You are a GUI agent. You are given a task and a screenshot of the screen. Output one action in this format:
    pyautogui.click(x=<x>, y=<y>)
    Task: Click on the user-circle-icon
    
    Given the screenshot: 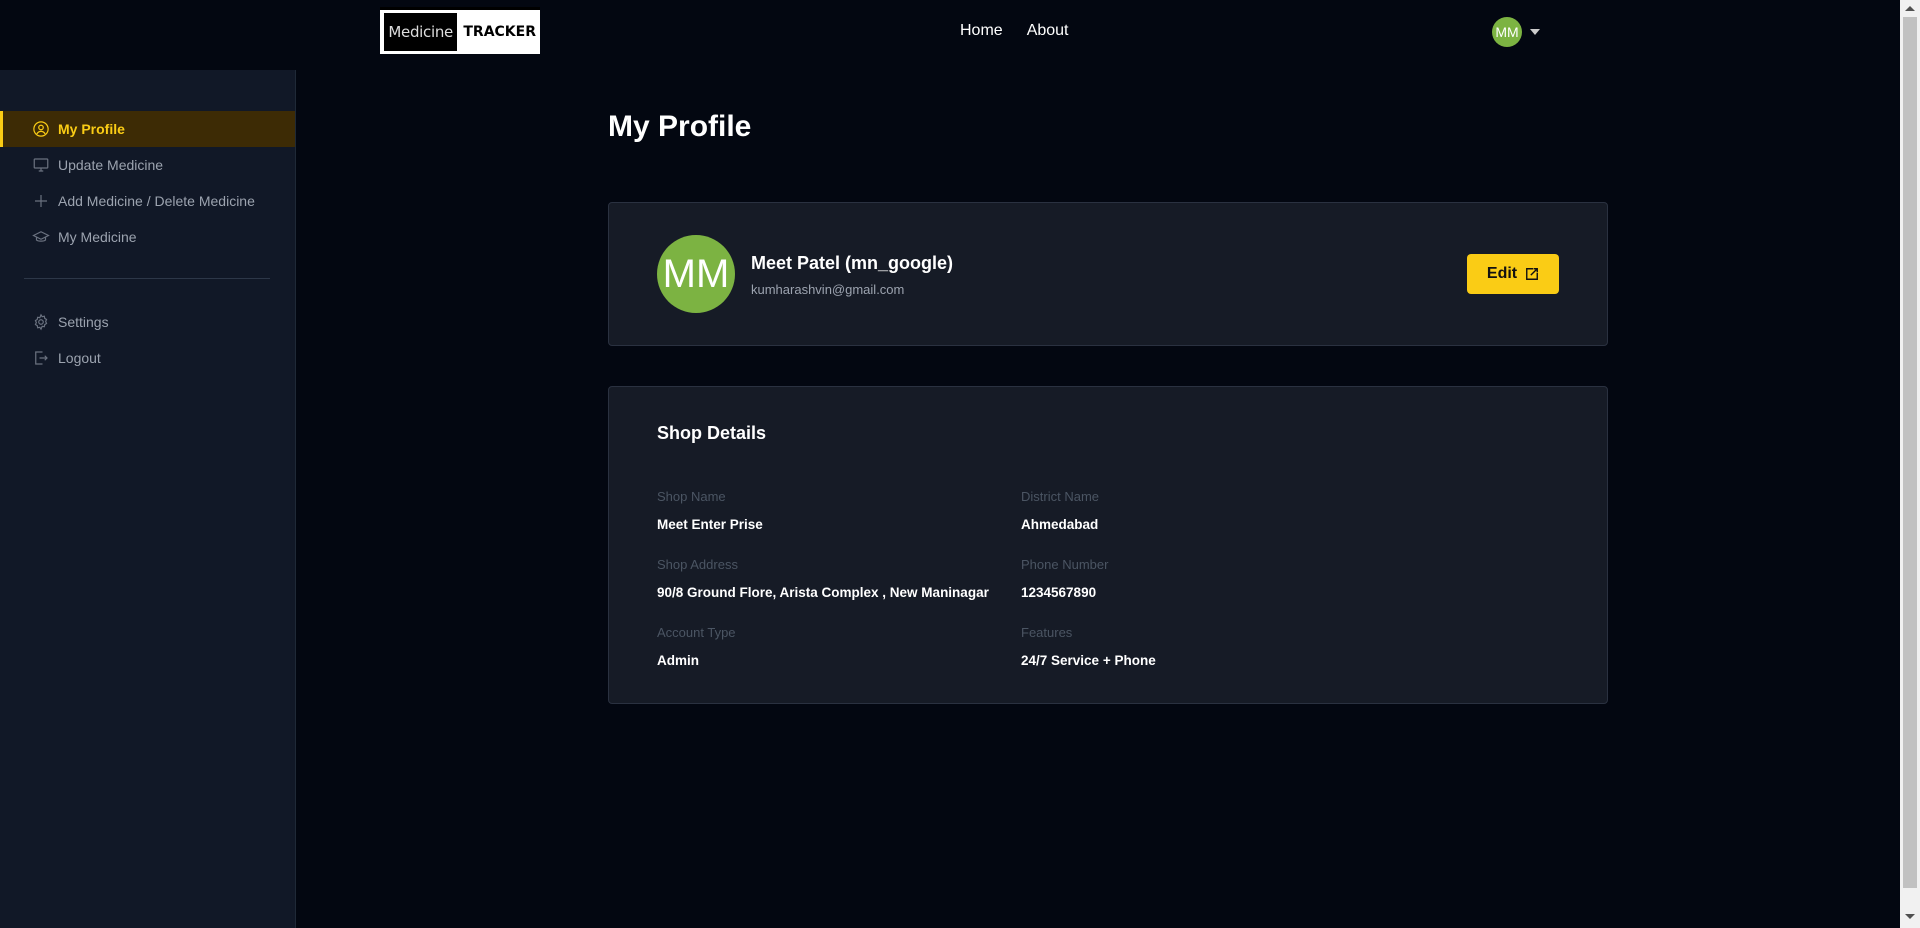 What is the action you would take?
    pyautogui.click(x=41, y=129)
    